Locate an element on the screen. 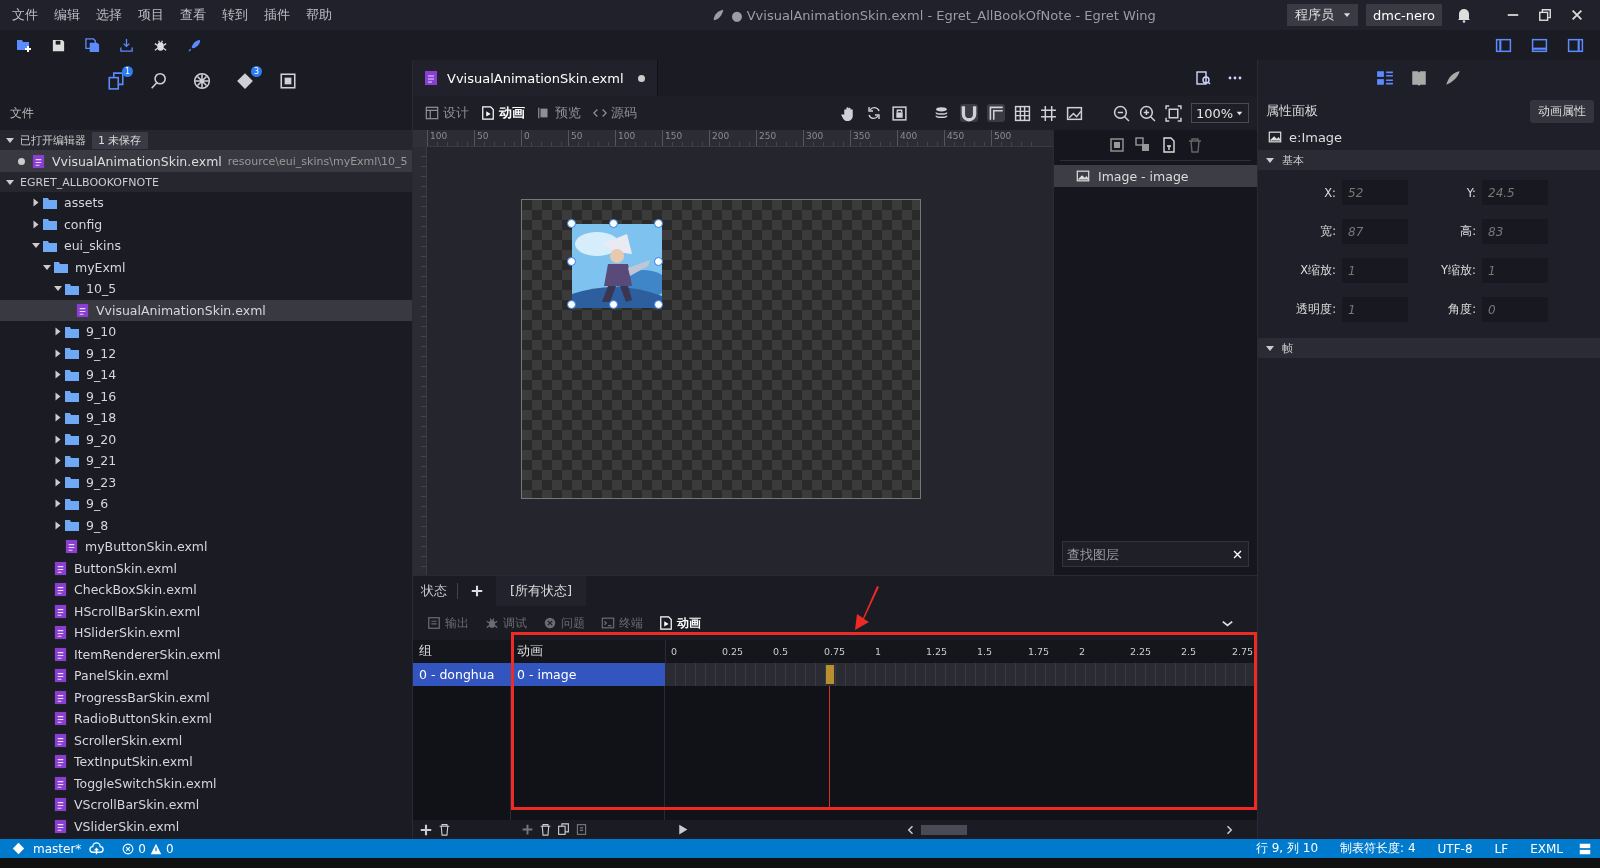 Image resolution: width=1600 pixels, height=868 pixels. error-count: 0 is located at coordinates (142, 848).